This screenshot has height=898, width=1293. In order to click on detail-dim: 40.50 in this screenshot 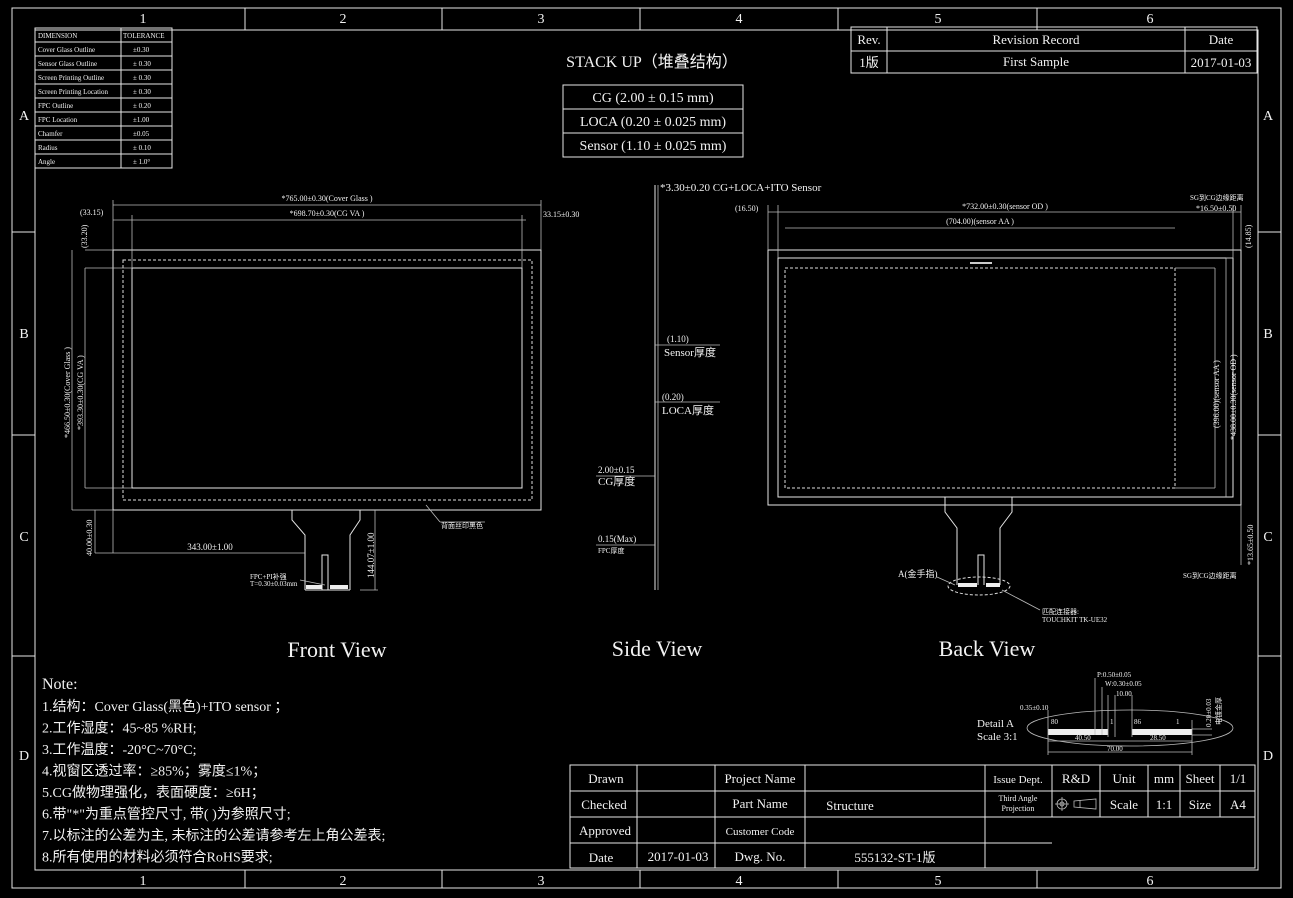, I will do `click(1083, 738)`.